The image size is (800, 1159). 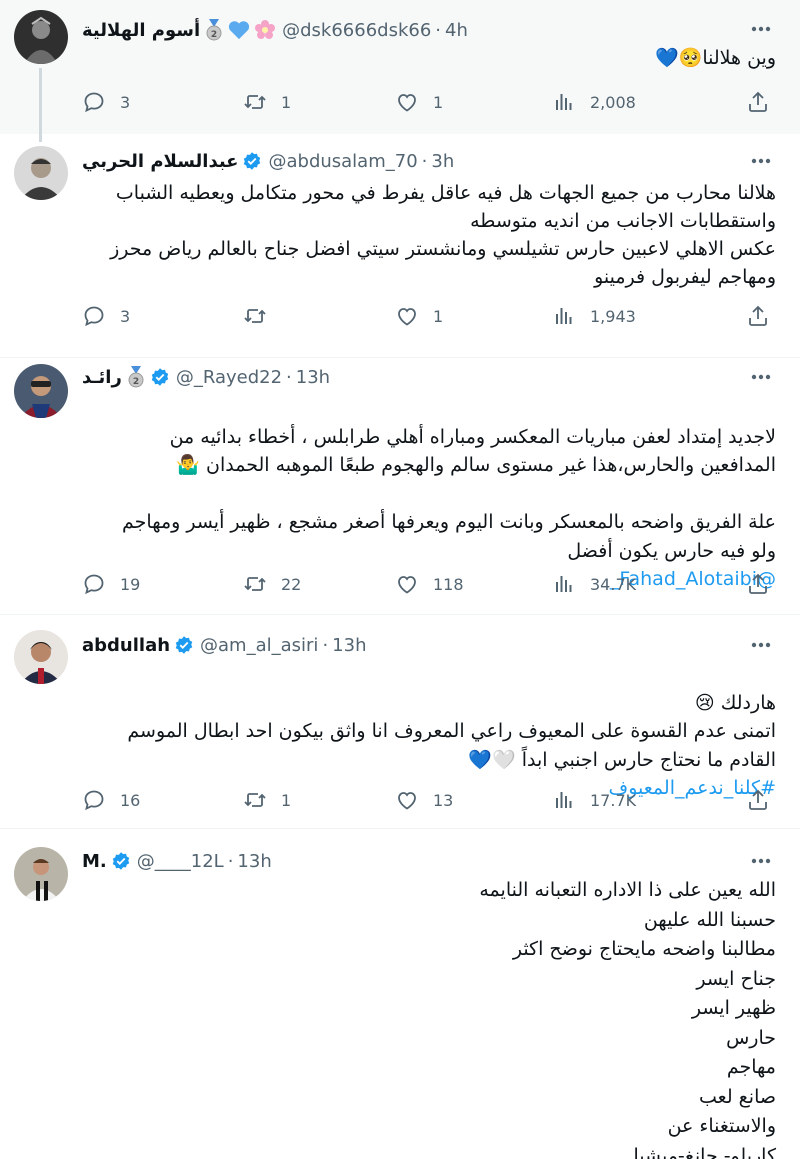 What do you see at coordinates (448, 584) in the screenshot?
I see `like-count: 118` at bounding box center [448, 584].